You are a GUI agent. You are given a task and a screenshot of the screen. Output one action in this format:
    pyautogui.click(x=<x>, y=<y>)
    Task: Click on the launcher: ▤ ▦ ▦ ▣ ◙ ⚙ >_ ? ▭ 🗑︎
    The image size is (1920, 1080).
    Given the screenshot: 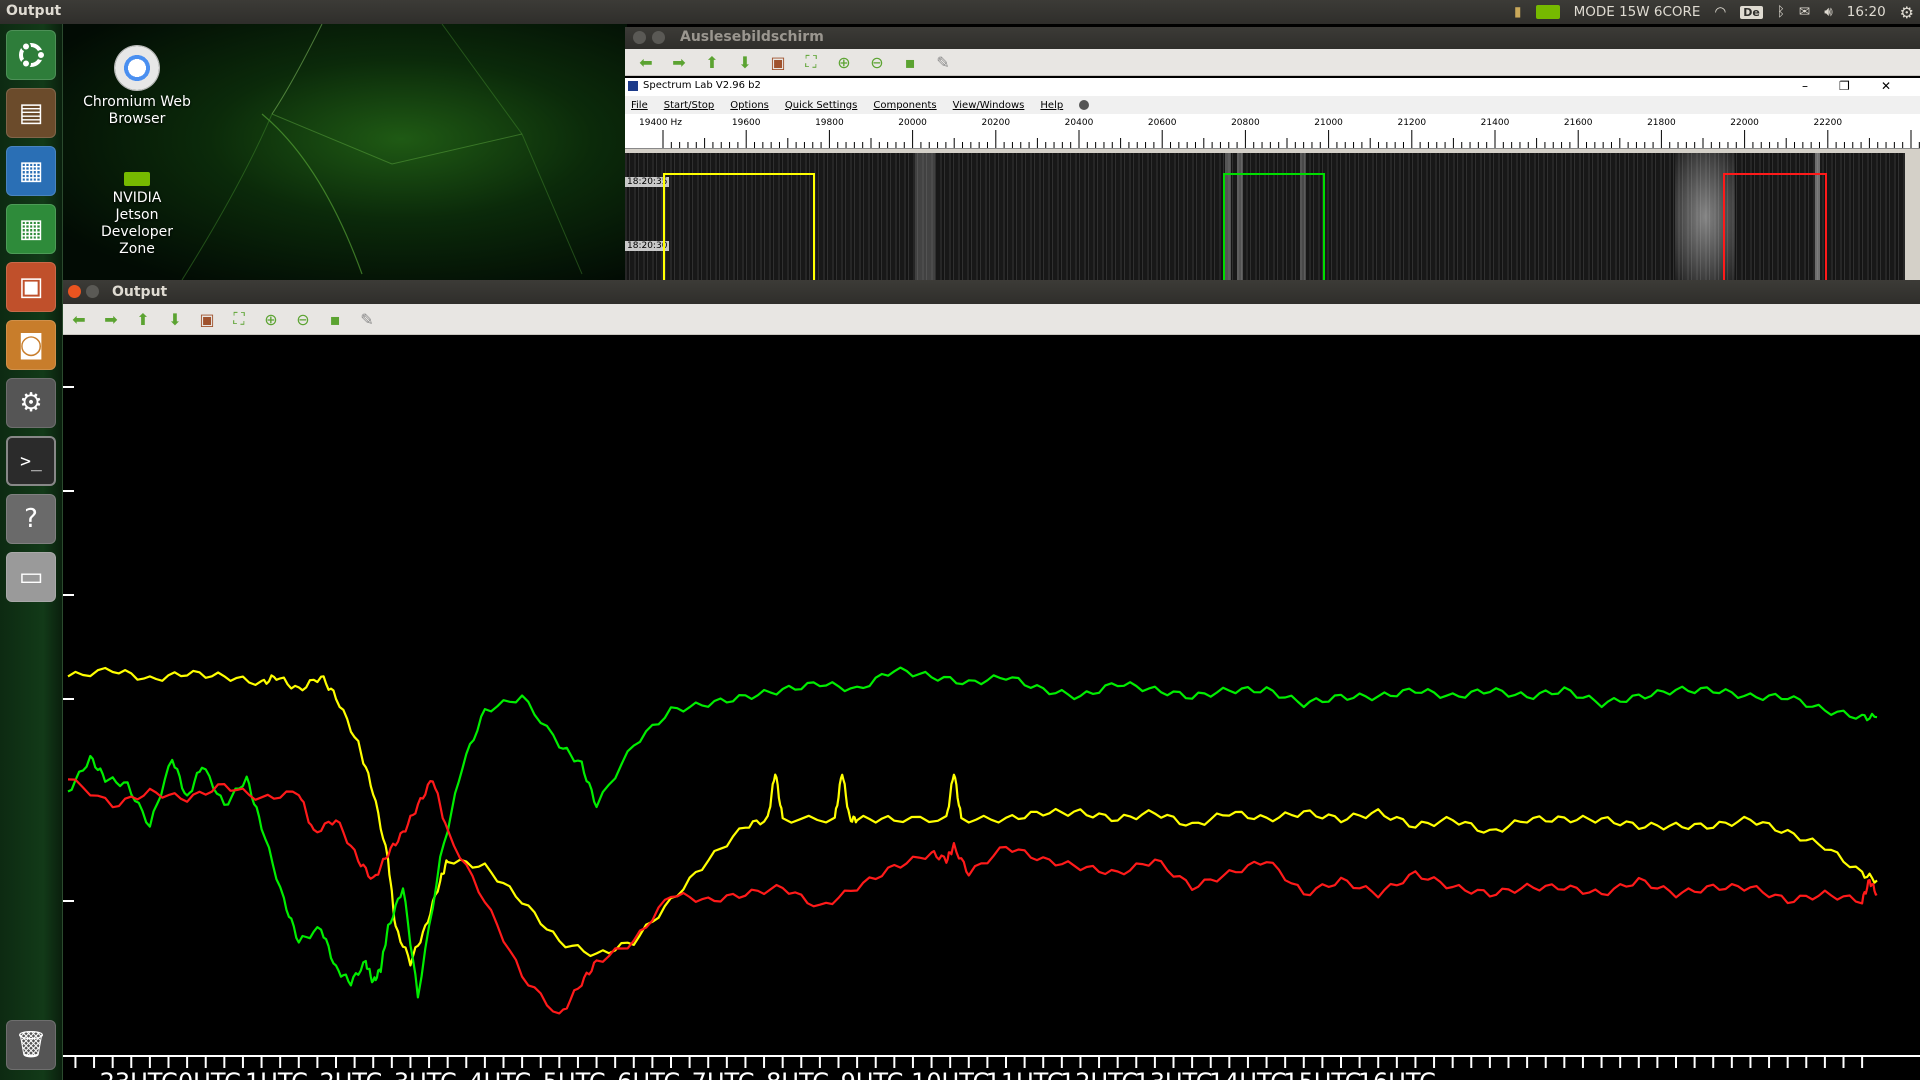 What is the action you would take?
    pyautogui.click(x=31, y=552)
    